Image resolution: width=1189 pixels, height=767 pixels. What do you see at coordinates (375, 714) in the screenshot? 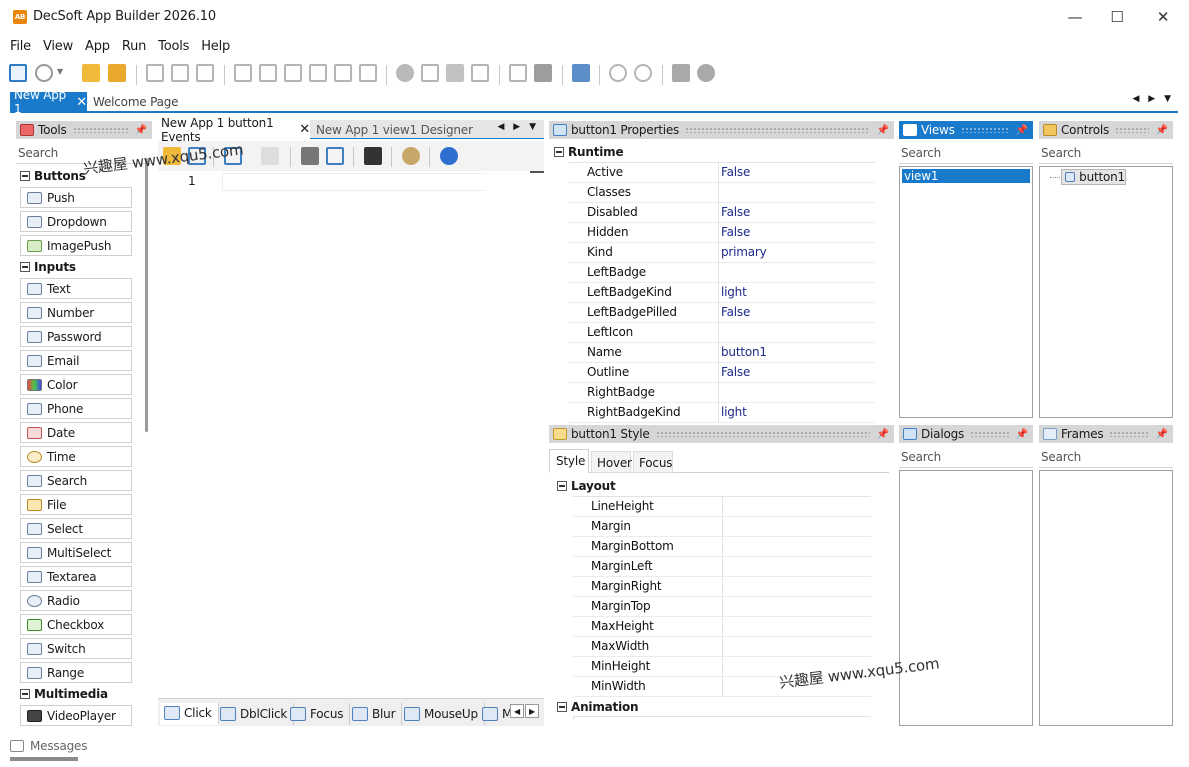
I see `event-tab-blur: Blur` at bounding box center [375, 714].